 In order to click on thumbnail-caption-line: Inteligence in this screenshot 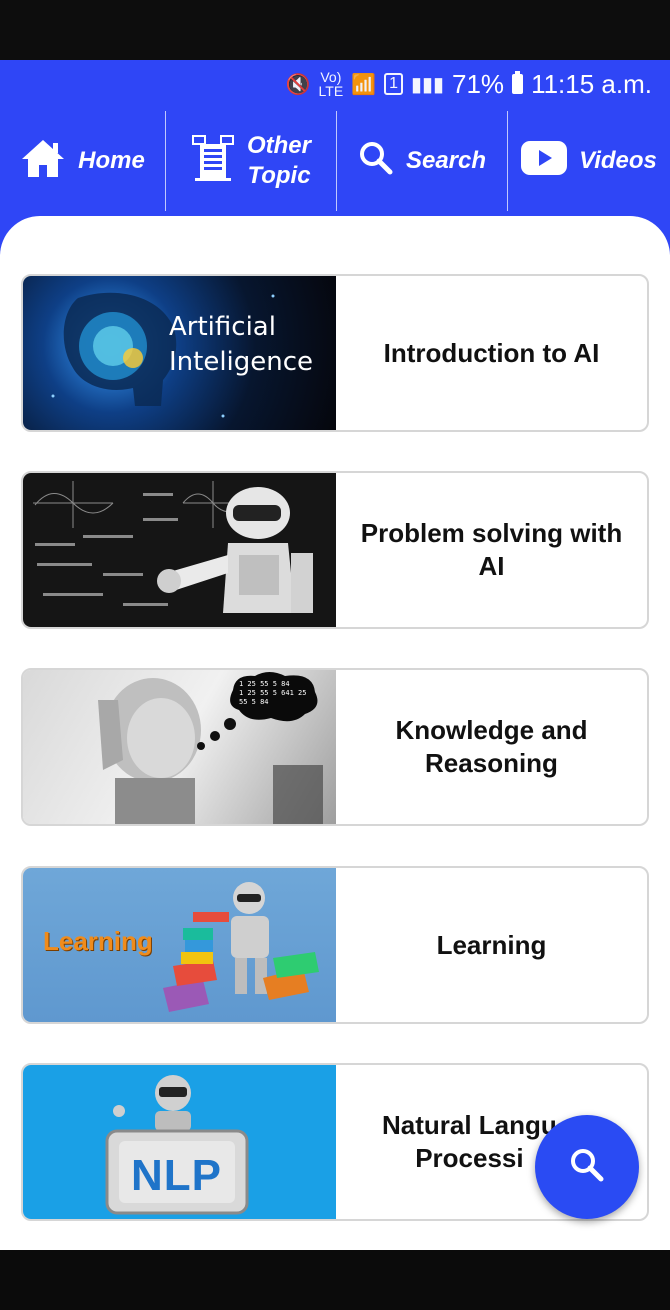, I will do `click(241, 362)`.